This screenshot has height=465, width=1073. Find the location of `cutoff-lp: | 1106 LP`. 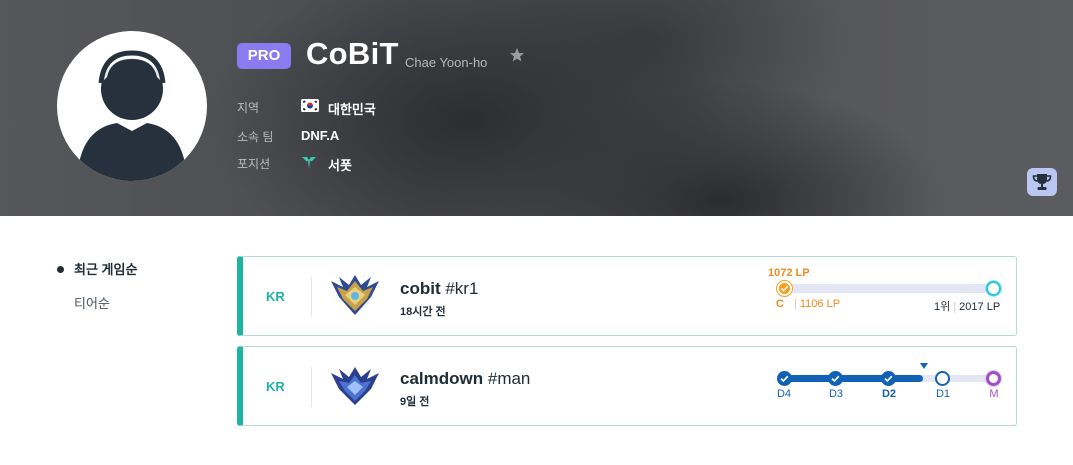

cutoff-lp: | 1106 LP is located at coordinates (817, 304).